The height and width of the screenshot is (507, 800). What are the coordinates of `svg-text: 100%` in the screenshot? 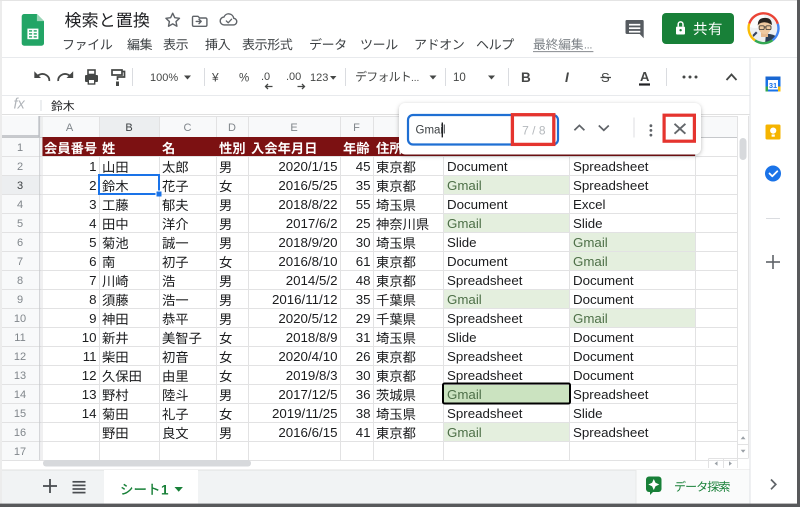 It's located at (164, 78).